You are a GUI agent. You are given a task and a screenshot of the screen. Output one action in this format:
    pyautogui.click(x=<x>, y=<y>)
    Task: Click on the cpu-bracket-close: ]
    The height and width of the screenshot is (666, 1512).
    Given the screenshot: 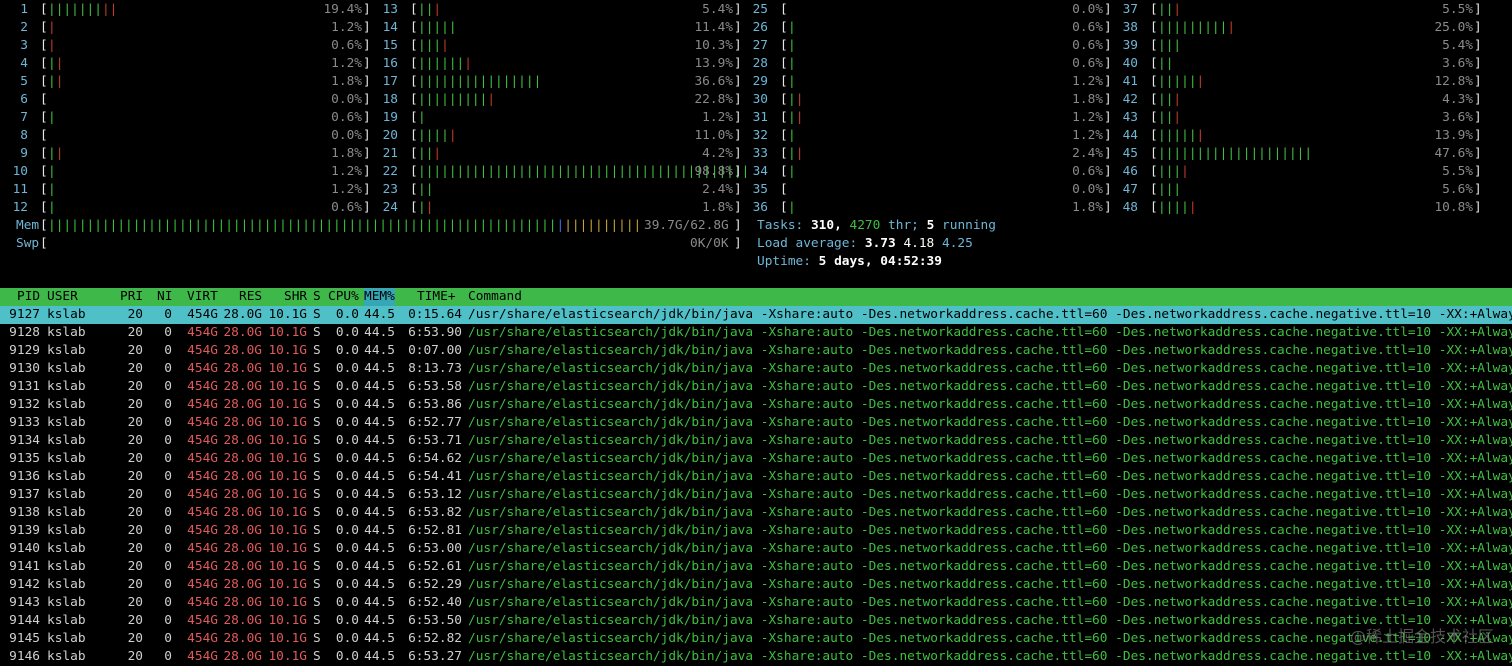 What is the action you would take?
    pyautogui.click(x=1478, y=189)
    